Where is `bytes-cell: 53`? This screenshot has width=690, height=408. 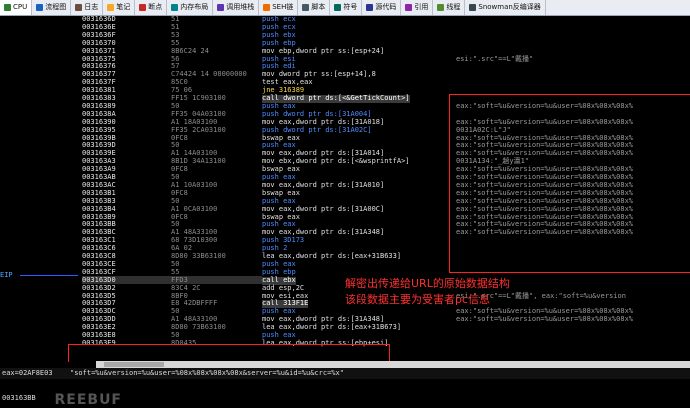 bytes-cell: 53 is located at coordinates (175, 34).